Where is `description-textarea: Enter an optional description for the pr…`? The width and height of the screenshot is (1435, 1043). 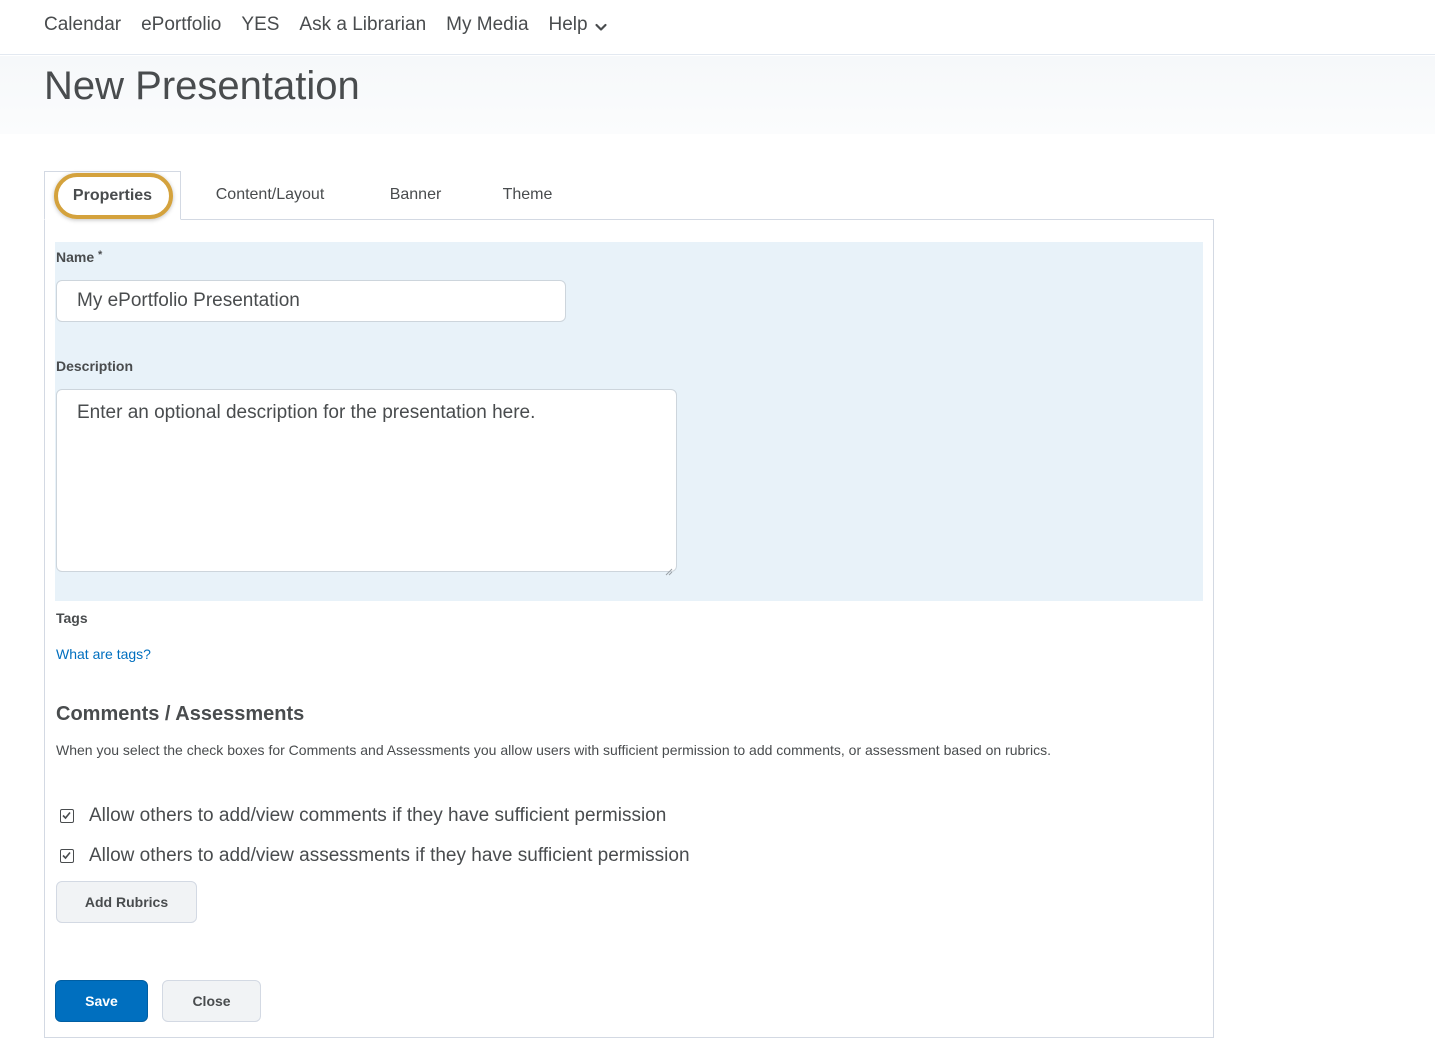 description-textarea: Enter an optional description for the pr… is located at coordinates (366, 482).